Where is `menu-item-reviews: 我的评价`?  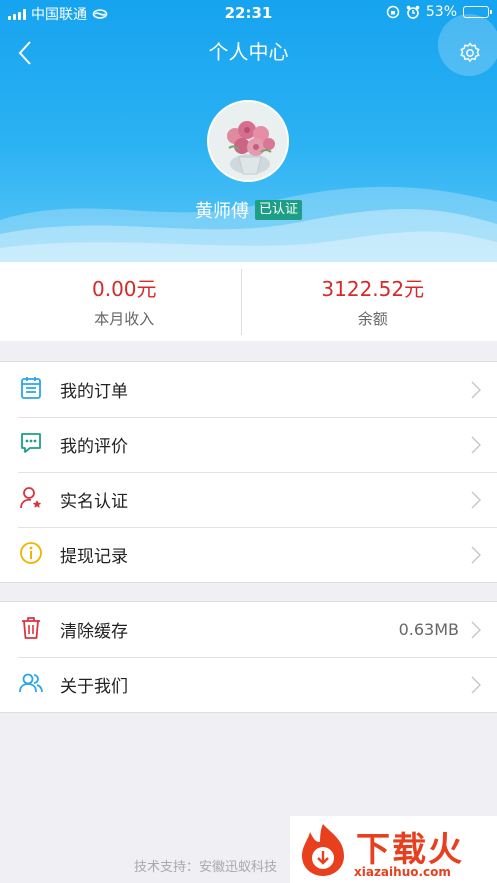
menu-item-reviews: 我的评价 is located at coordinates (248, 444).